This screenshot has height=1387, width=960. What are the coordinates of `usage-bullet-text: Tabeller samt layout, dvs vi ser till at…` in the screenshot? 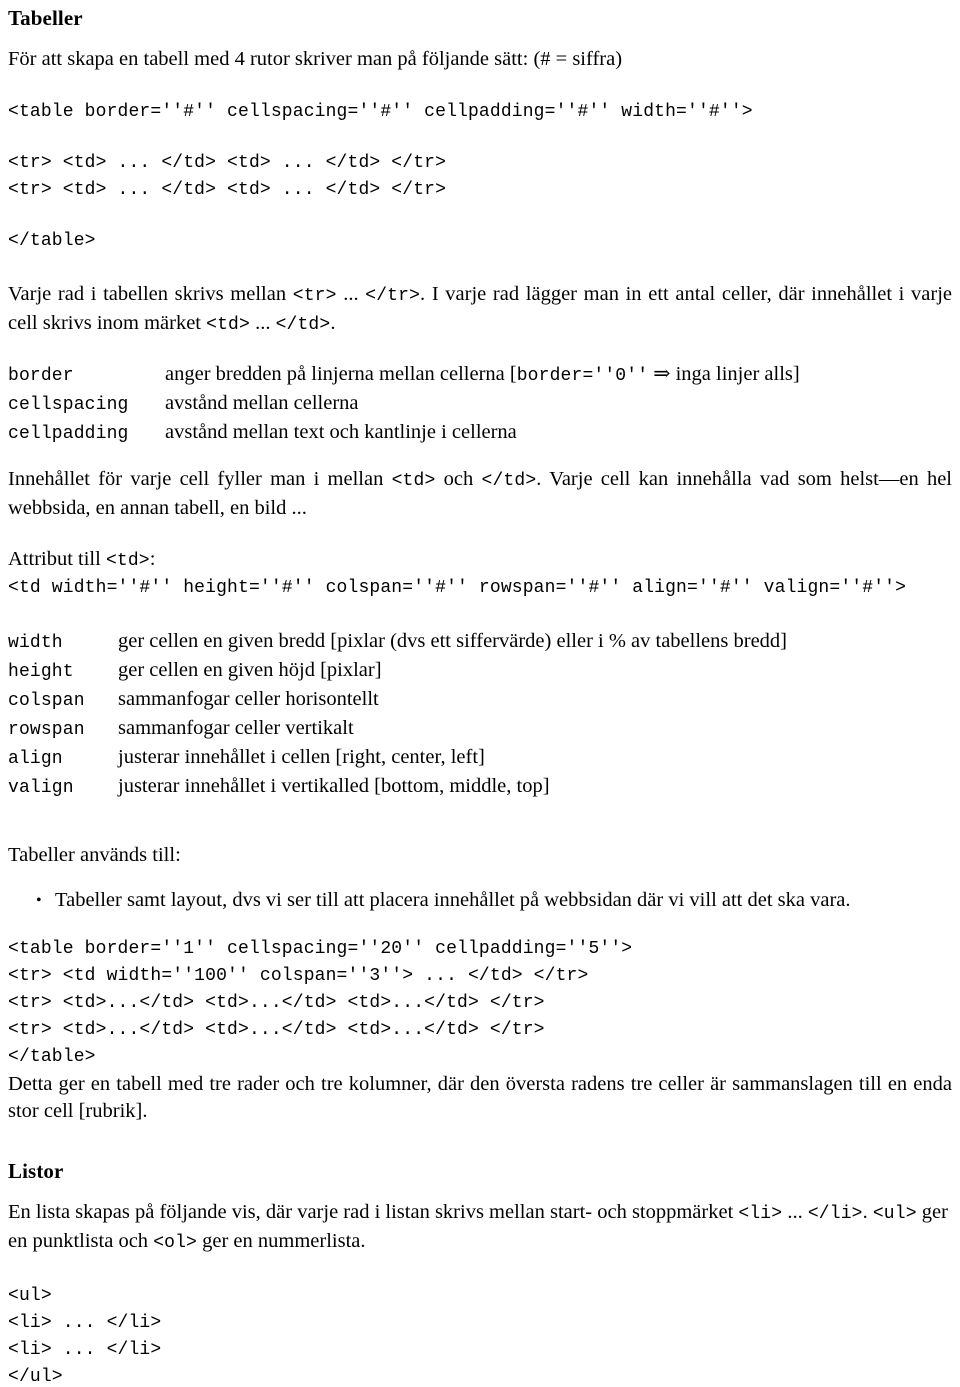 It's located at (453, 900).